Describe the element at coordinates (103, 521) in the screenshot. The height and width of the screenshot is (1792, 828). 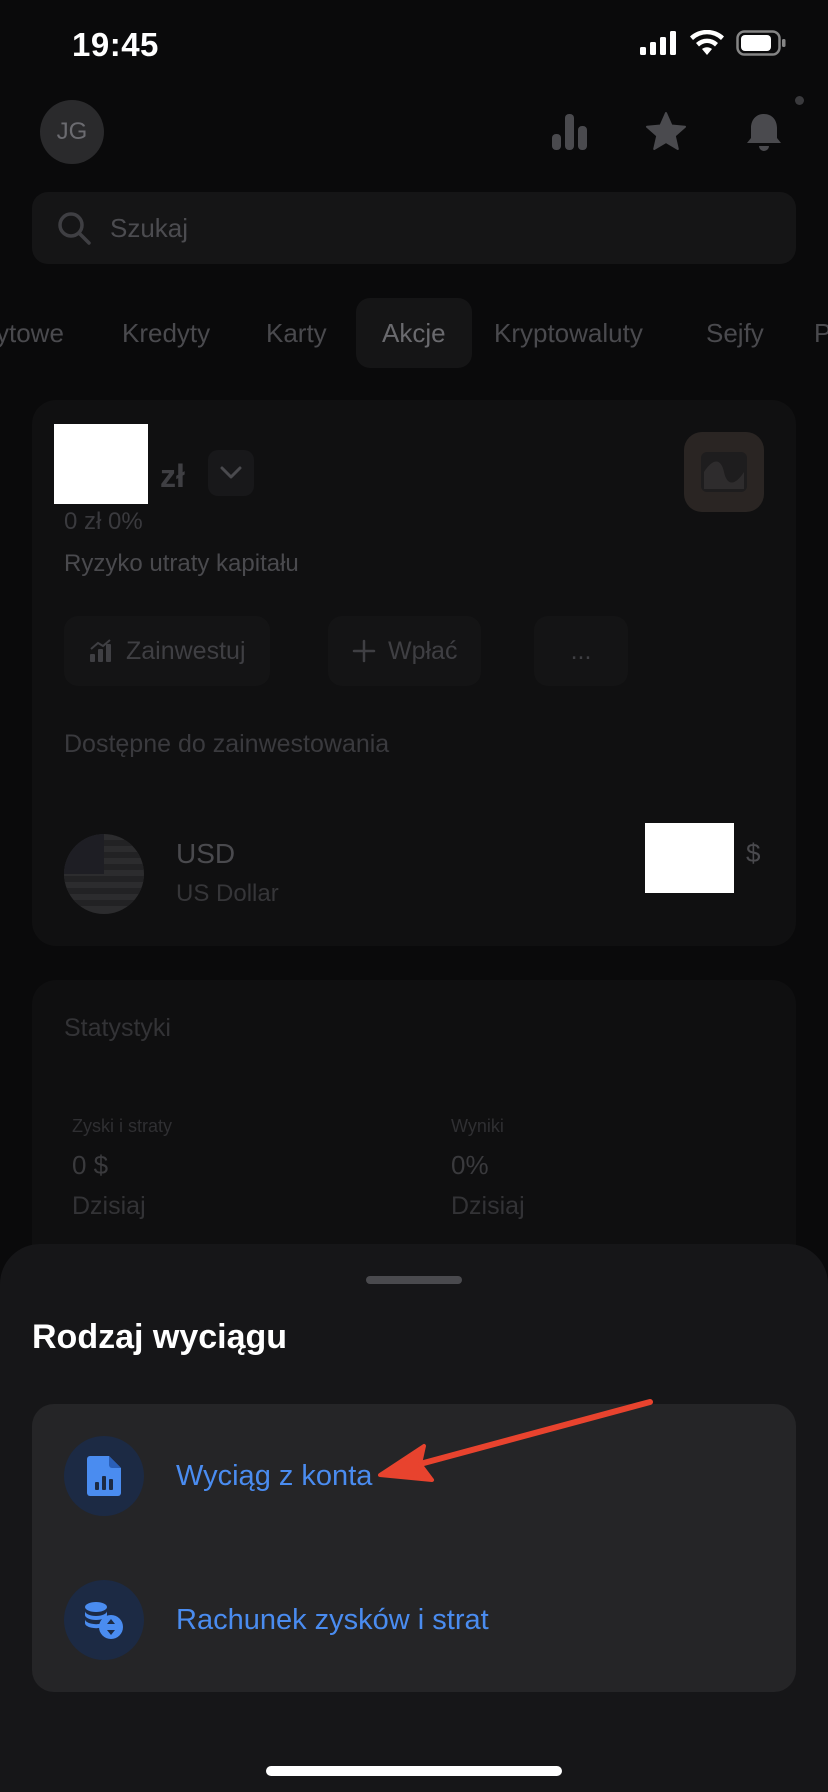
I see `balance-change: 0 zł 0%` at that location.